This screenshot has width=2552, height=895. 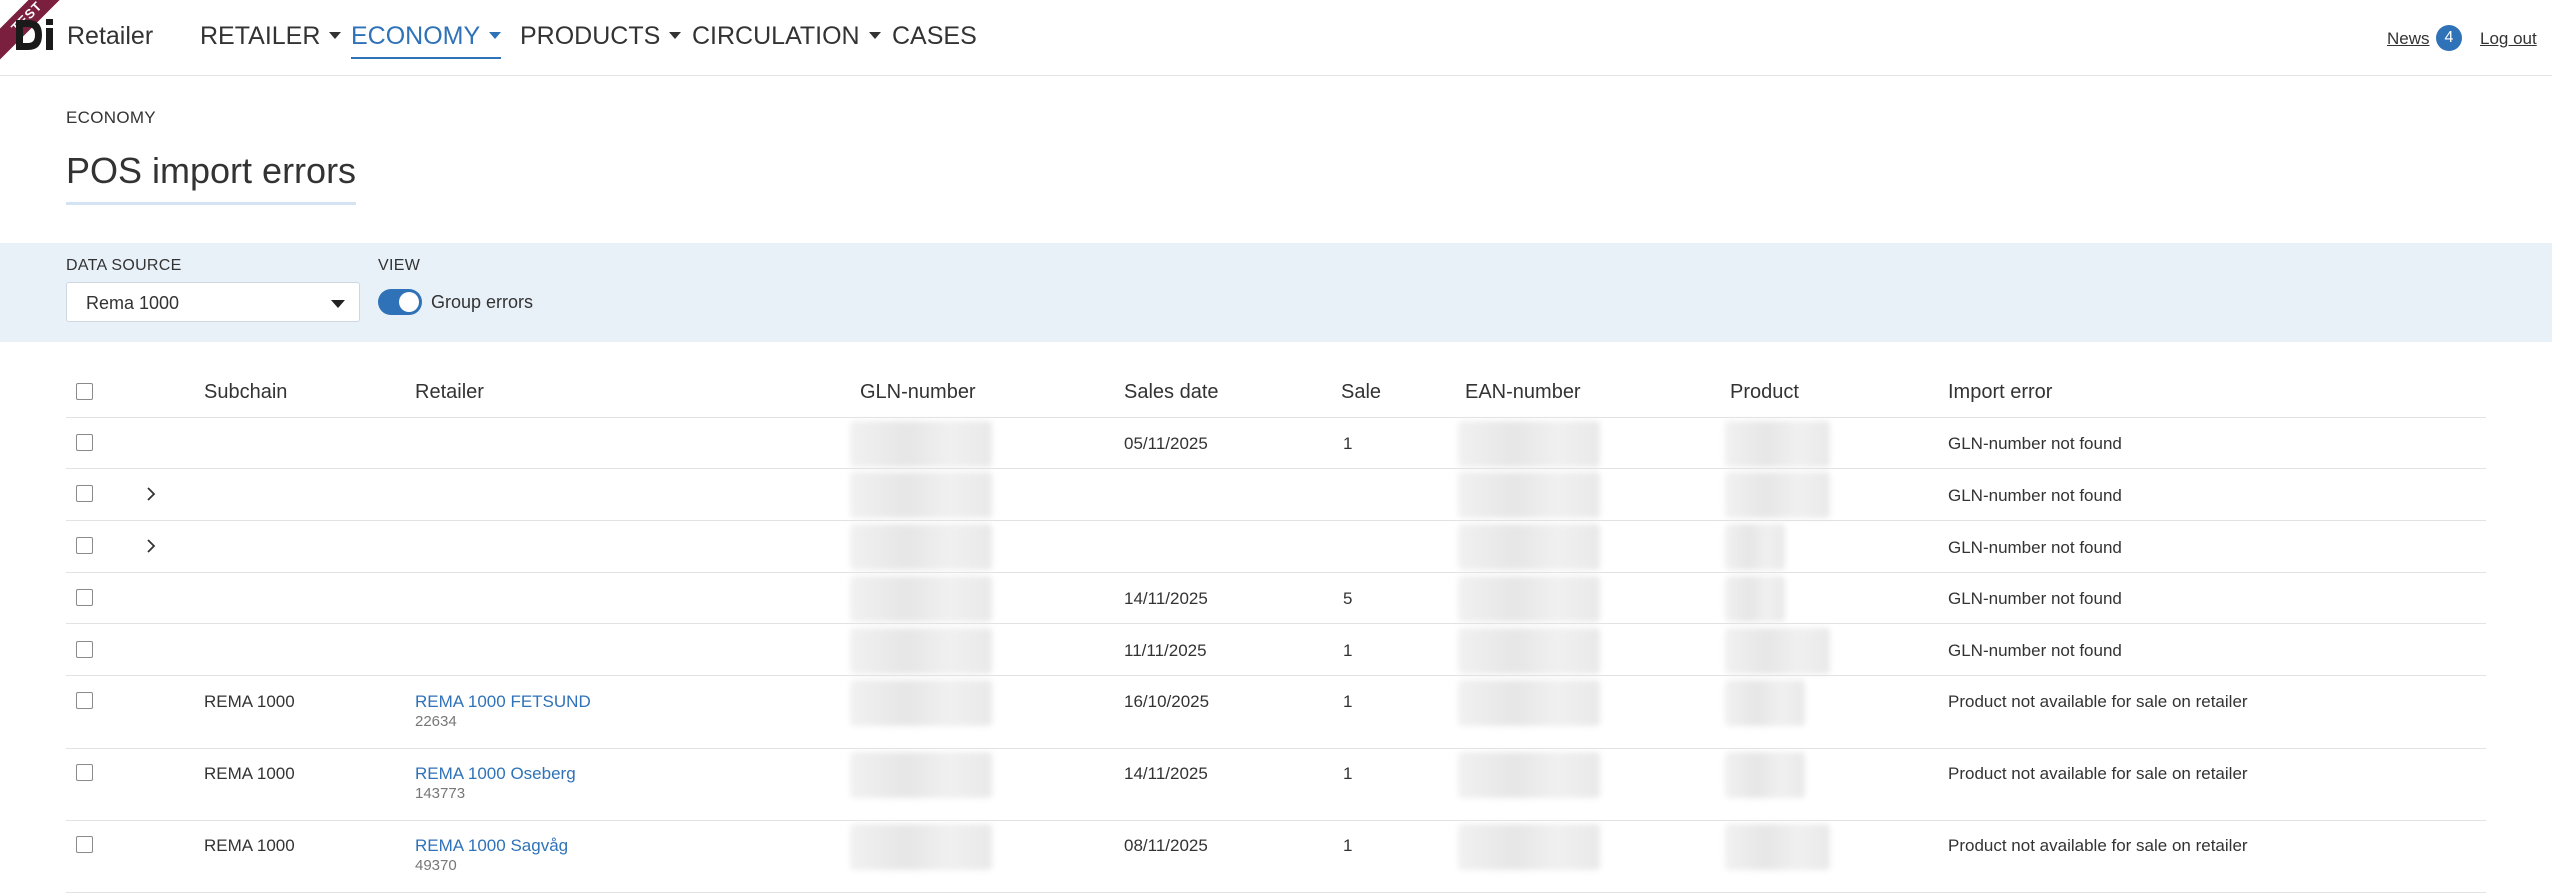 I want to click on data-source-value: Rema 1000, so click(x=133, y=303).